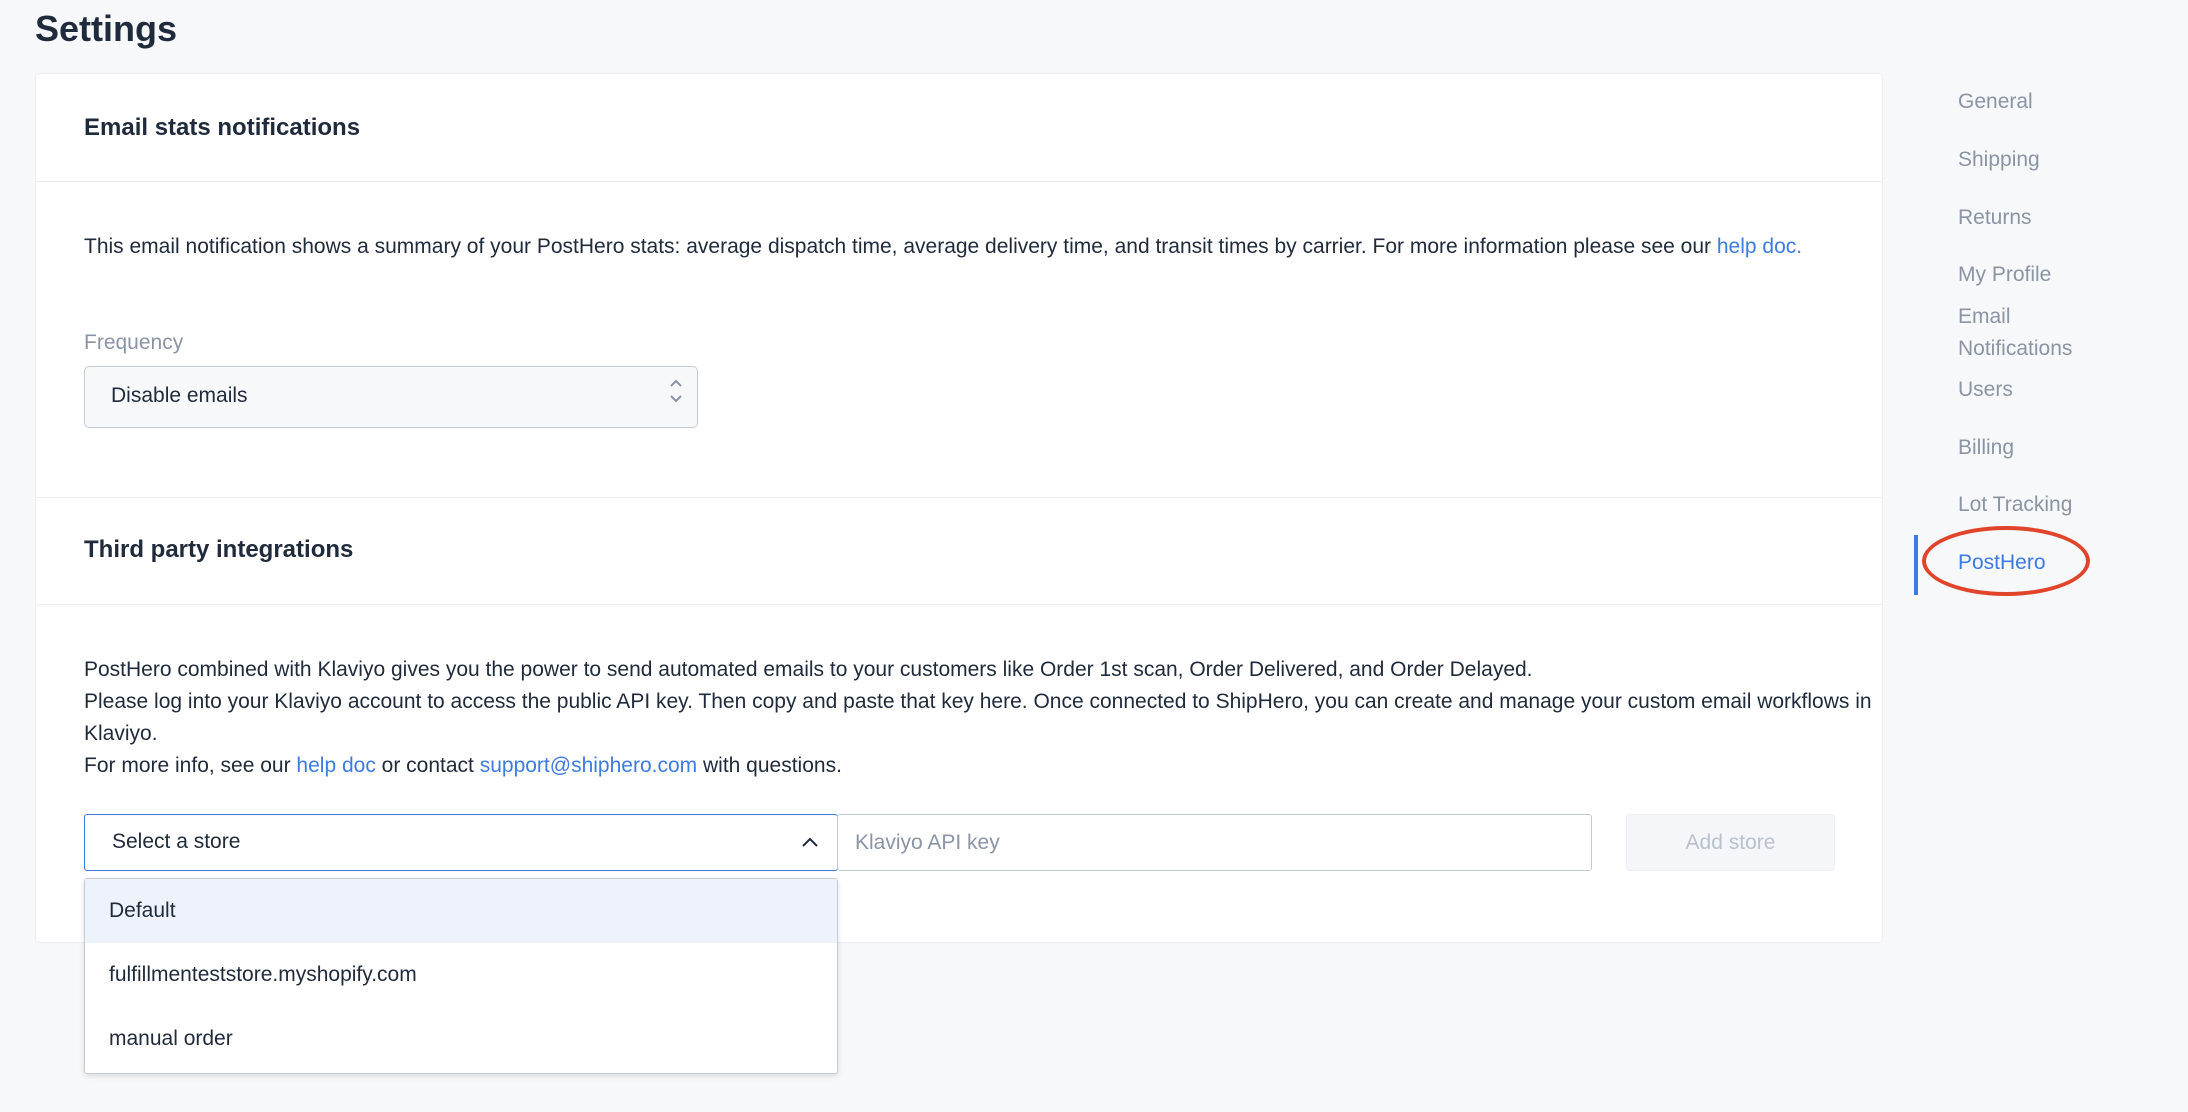 The height and width of the screenshot is (1112, 2188). Describe the element at coordinates (1995, 218) in the screenshot. I see `nav-item-returns: Returns` at that location.